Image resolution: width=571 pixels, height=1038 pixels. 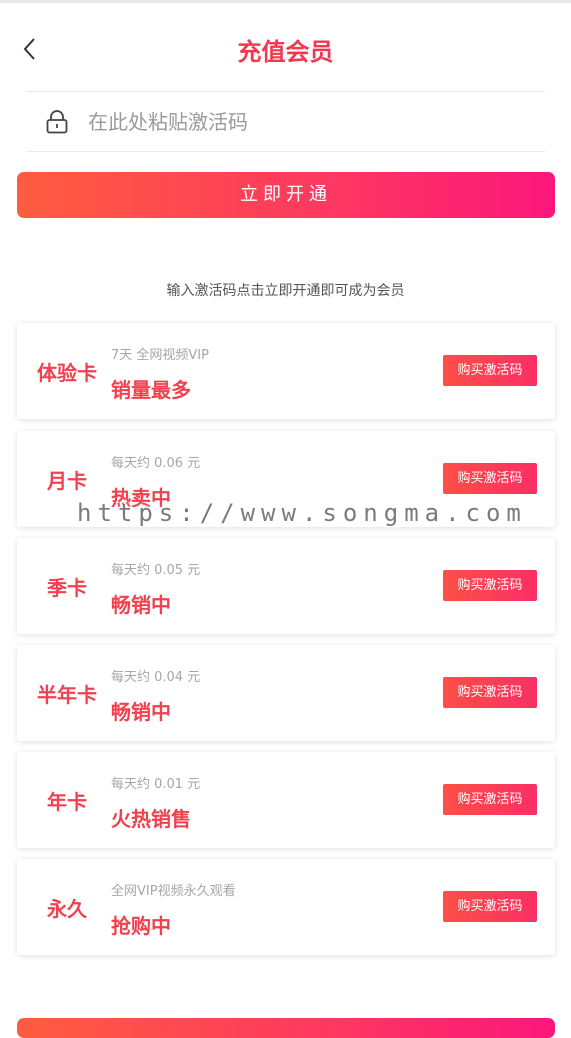 What do you see at coordinates (67, 373) in the screenshot?
I see `plan-name: 体验卡` at bounding box center [67, 373].